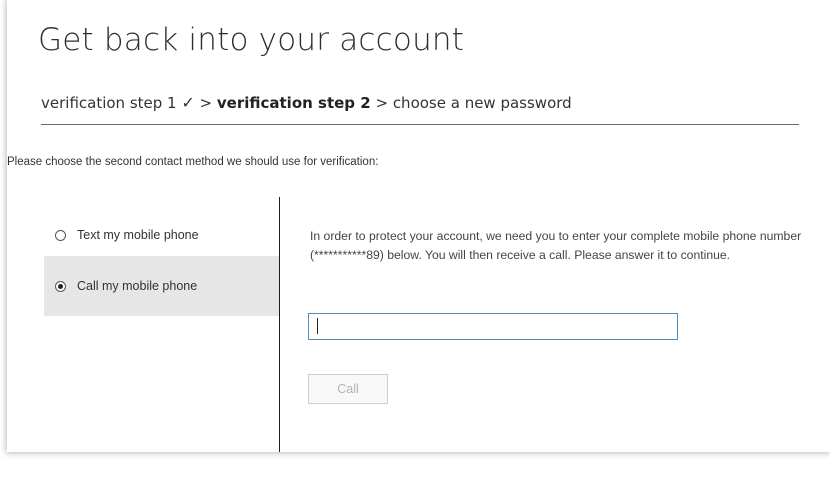  I want to click on phone-number-input, so click(493, 326).